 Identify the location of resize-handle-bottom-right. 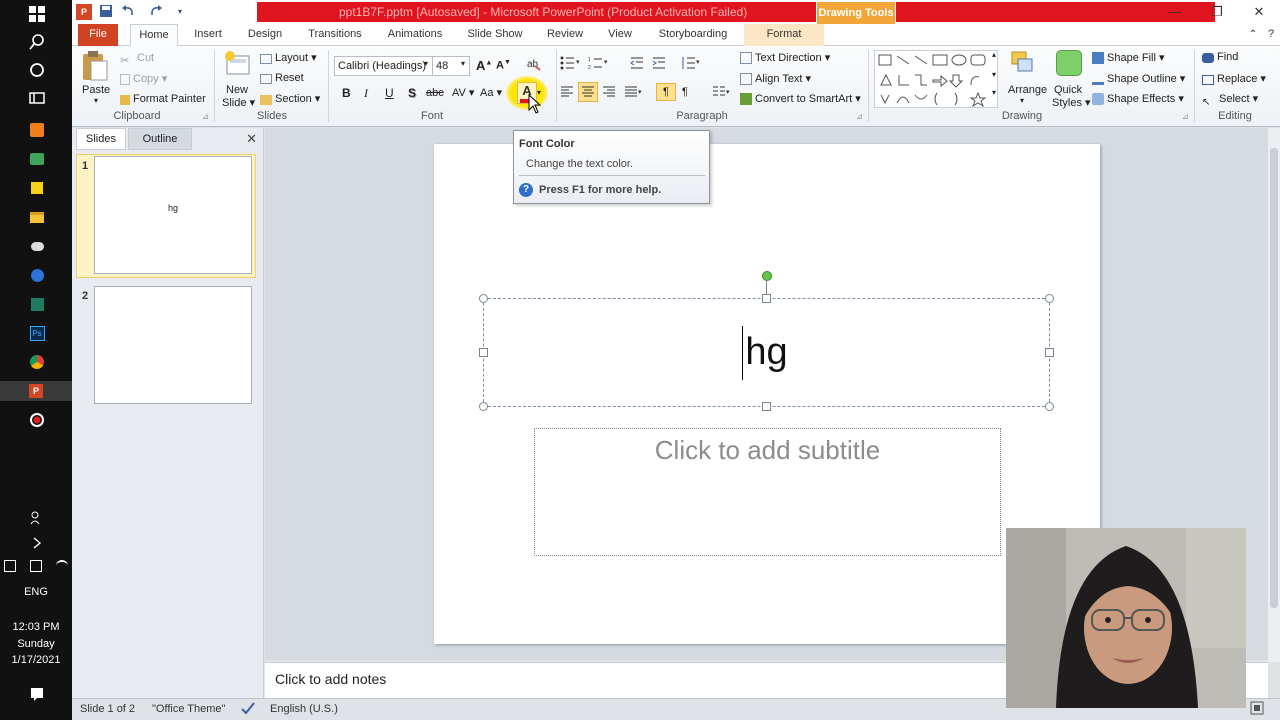
(1049, 406).